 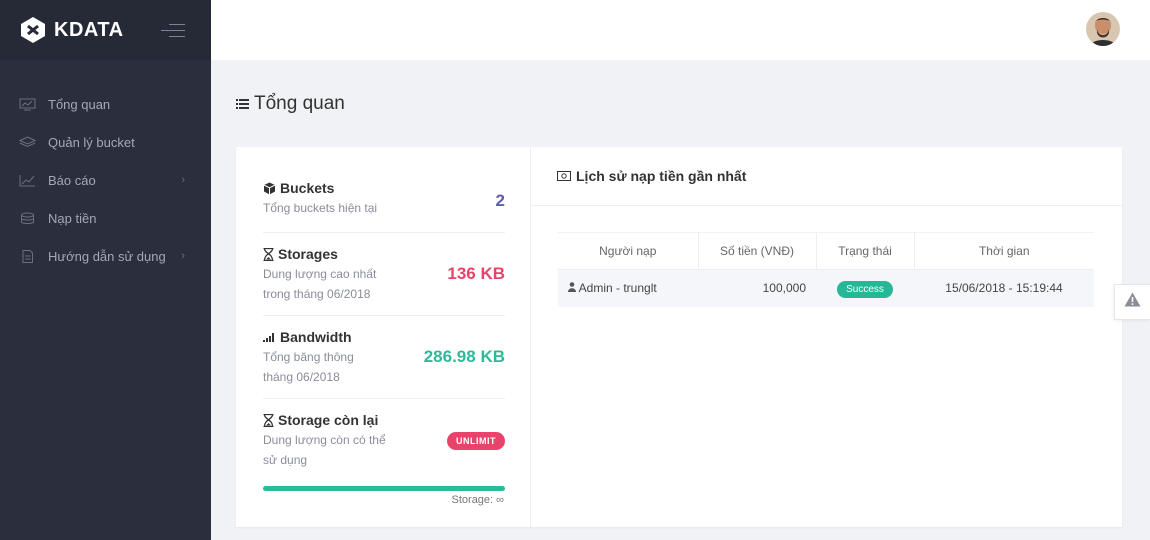 I want to click on storage-progress-bar, so click(x=384, y=488).